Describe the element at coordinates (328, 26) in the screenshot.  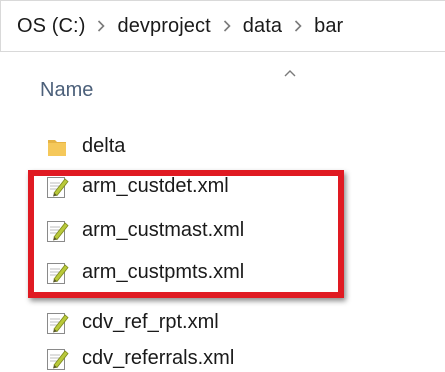
I see `breadcrumb-item-bar: bar` at that location.